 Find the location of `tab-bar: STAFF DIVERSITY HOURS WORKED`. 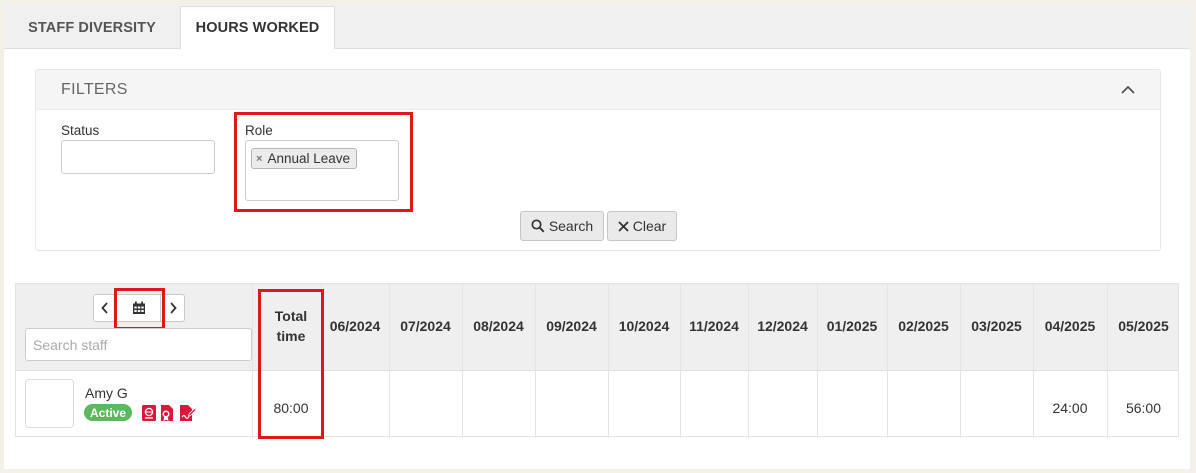

tab-bar: STAFF DIVERSITY HOURS WORKED is located at coordinates (597, 27).